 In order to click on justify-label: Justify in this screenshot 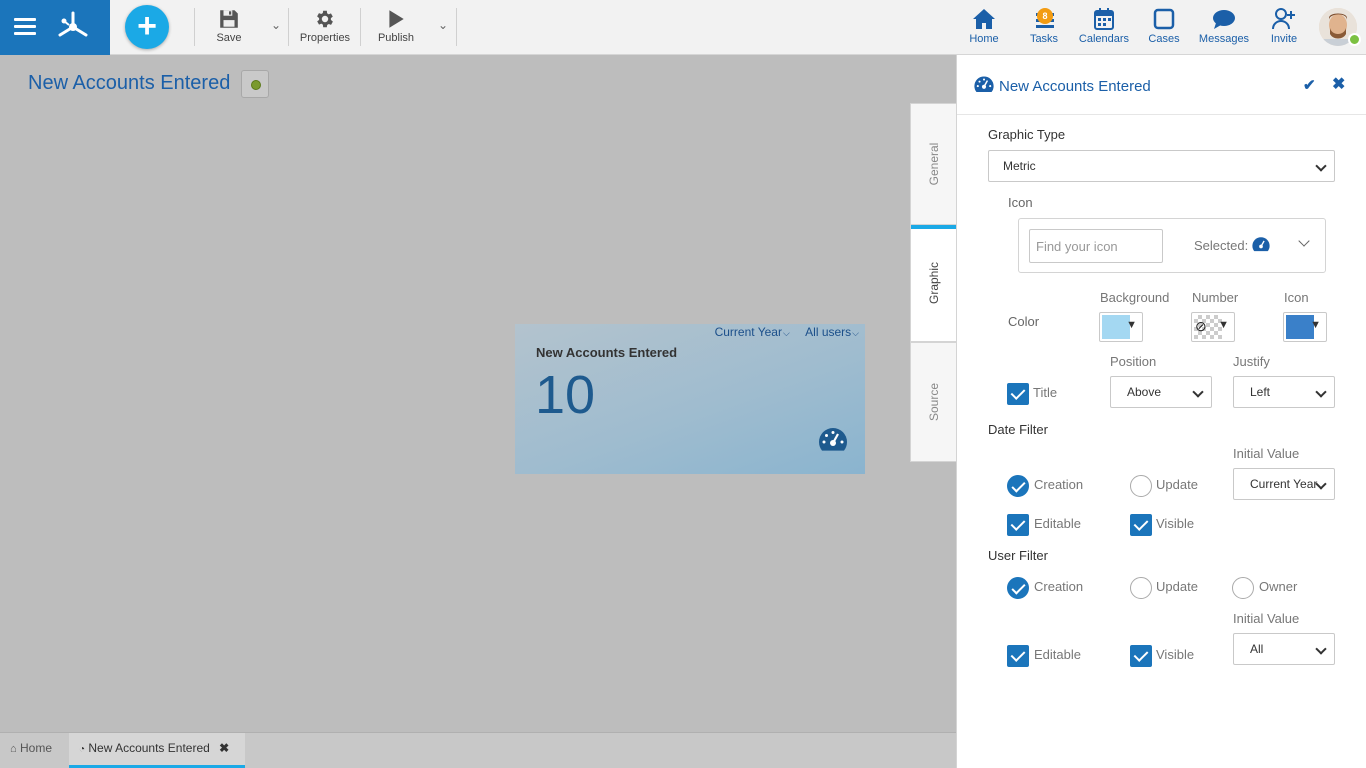, I will do `click(1251, 361)`.